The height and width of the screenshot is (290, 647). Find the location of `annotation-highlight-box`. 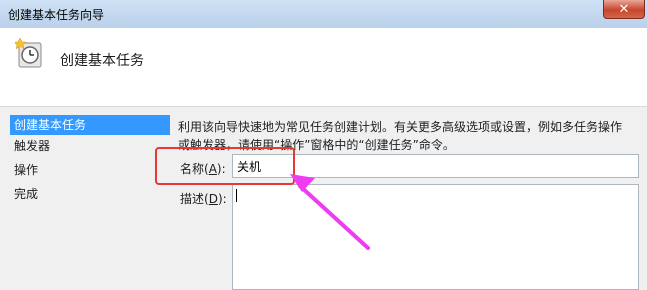

annotation-highlight-box is located at coordinates (225, 166).